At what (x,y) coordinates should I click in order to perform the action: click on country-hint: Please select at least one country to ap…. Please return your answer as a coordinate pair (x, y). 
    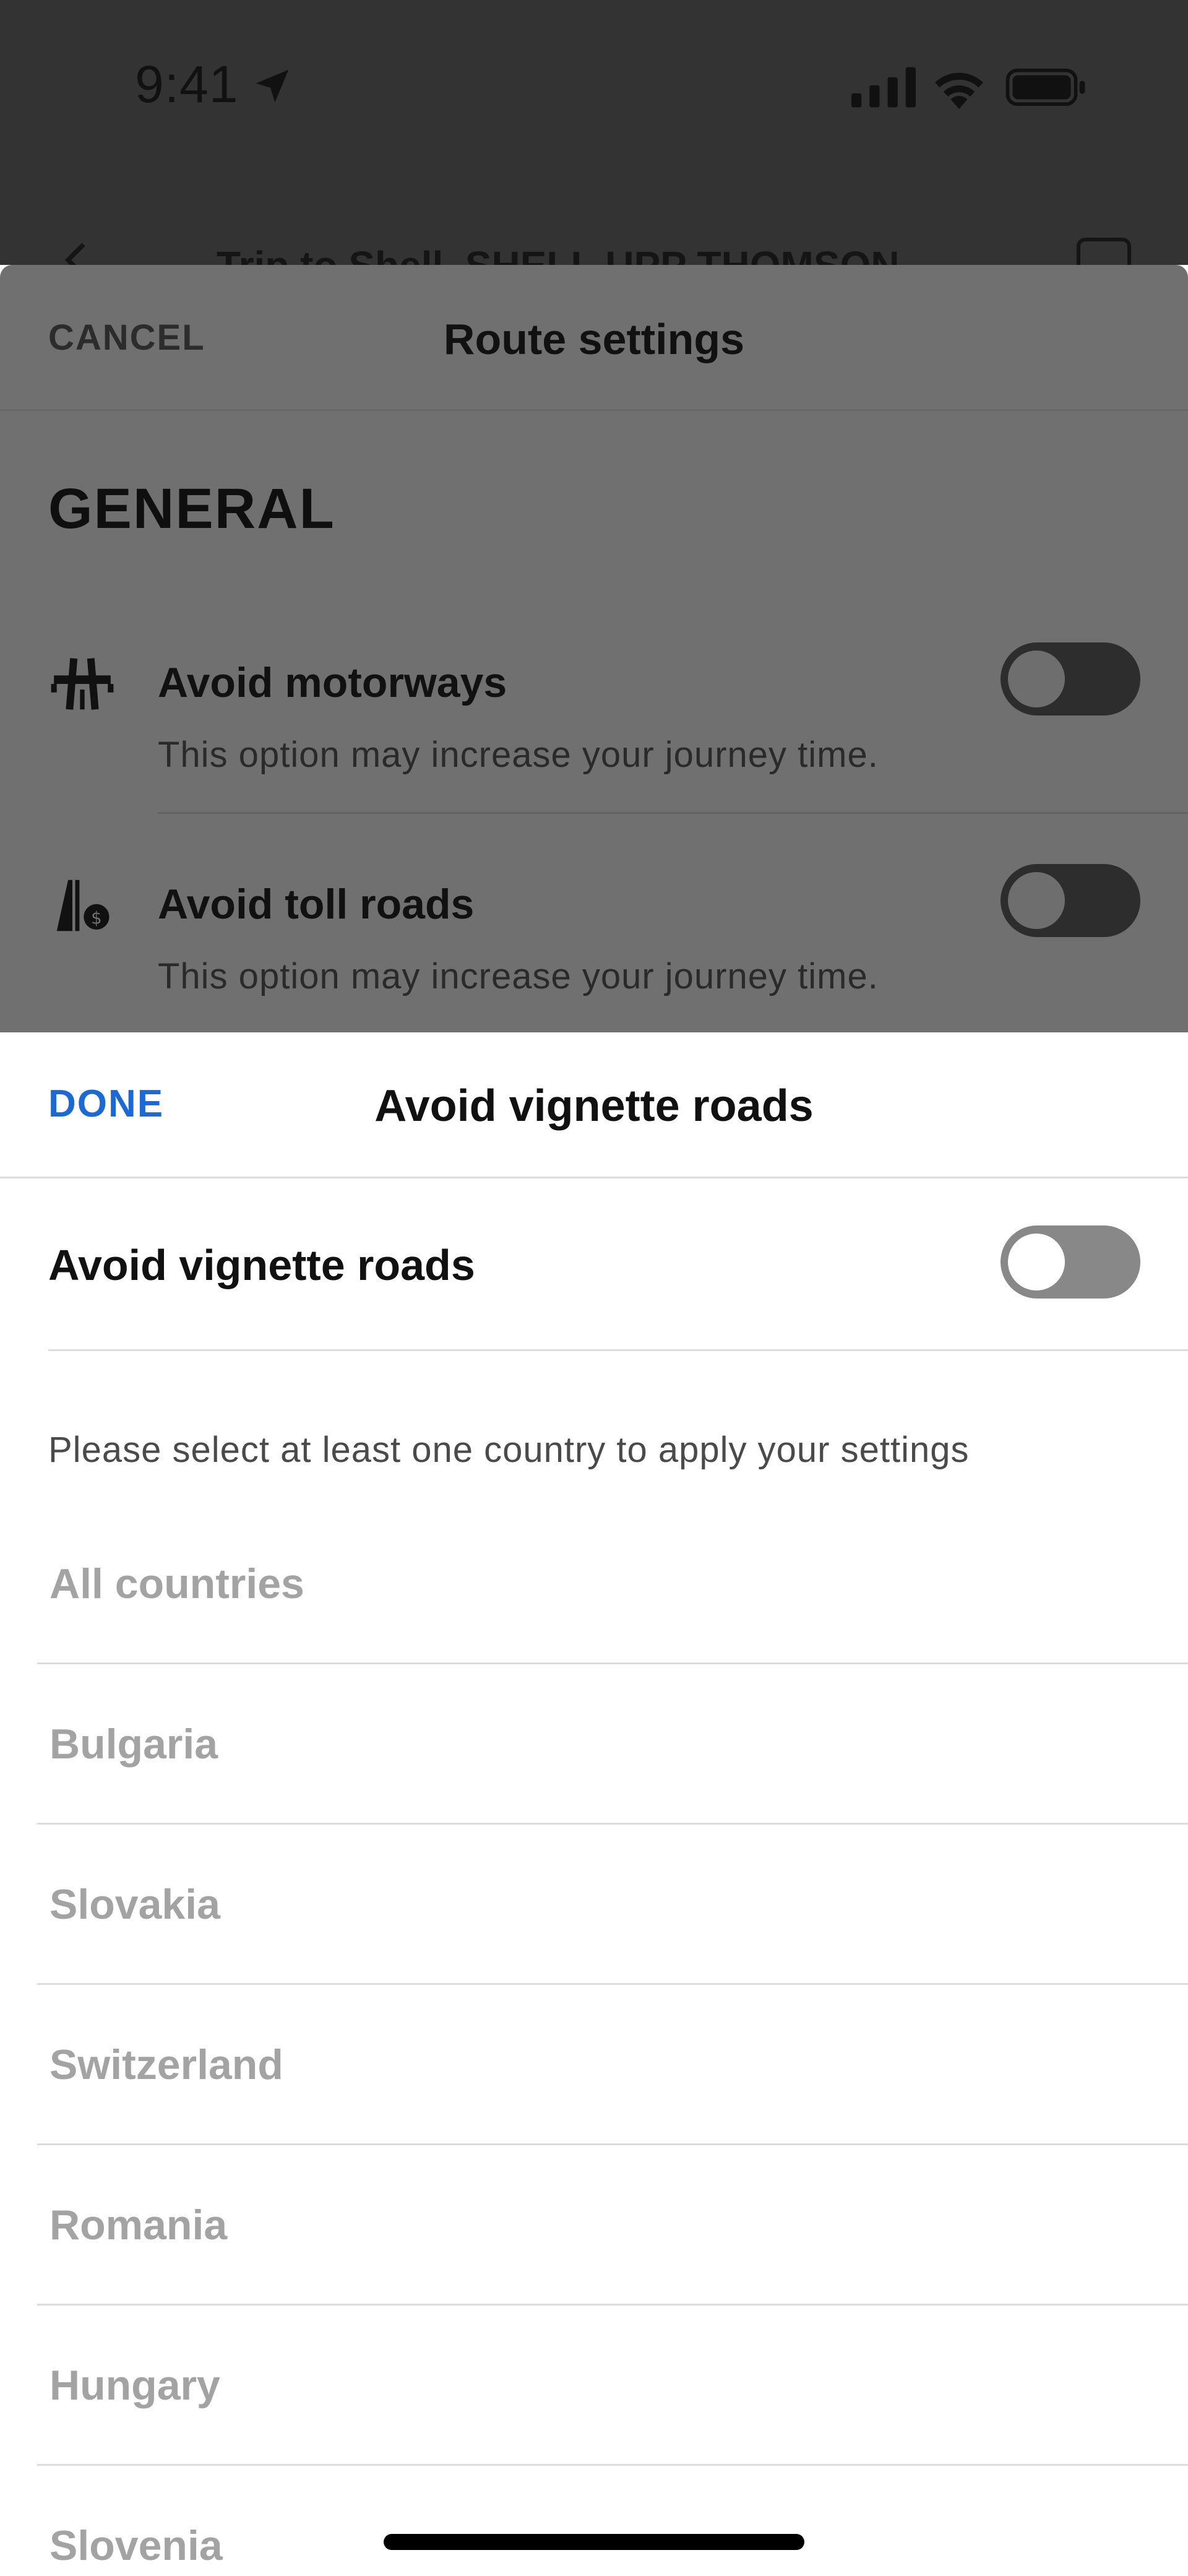
    Looking at the image, I should click on (509, 1450).